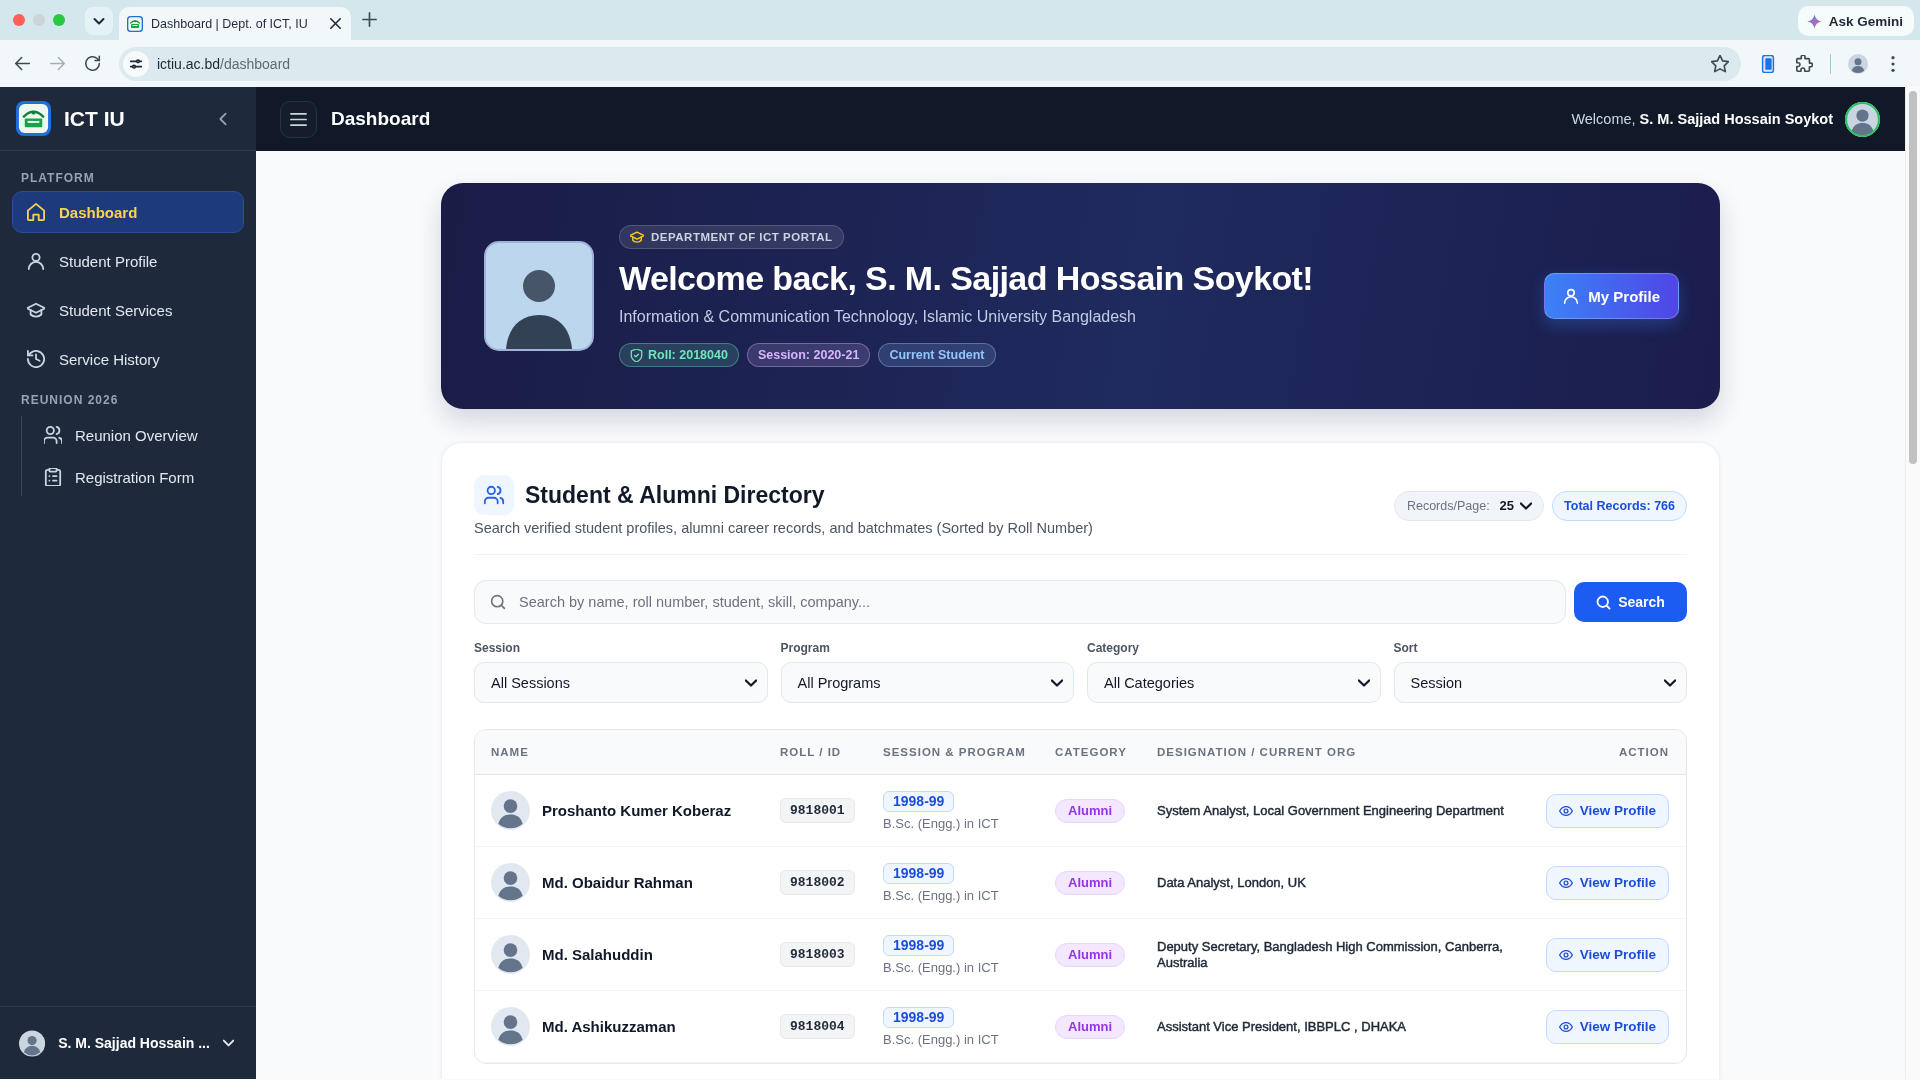  Describe the element at coordinates (817, 882) in the screenshot. I see `roll-number: 9818002` at that location.